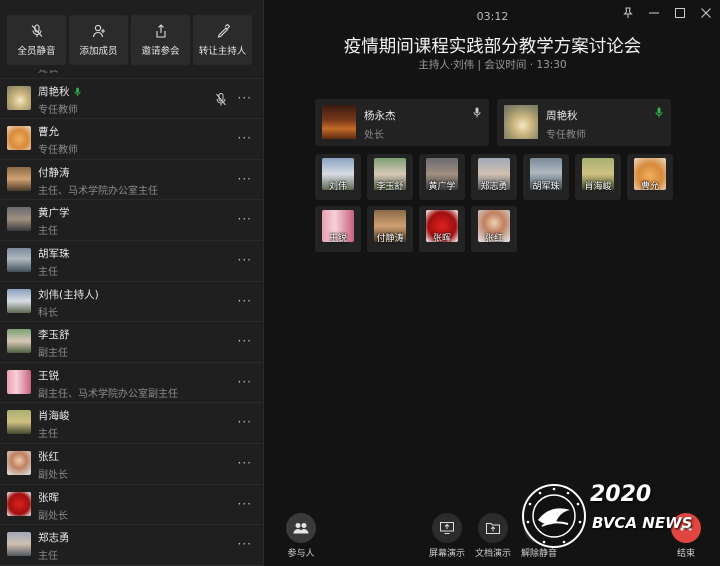 This screenshot has height=566, width=720. Describe the element at coordinates (621, 494) in the screenshot. I see `watermark-year: 2020` at that location.